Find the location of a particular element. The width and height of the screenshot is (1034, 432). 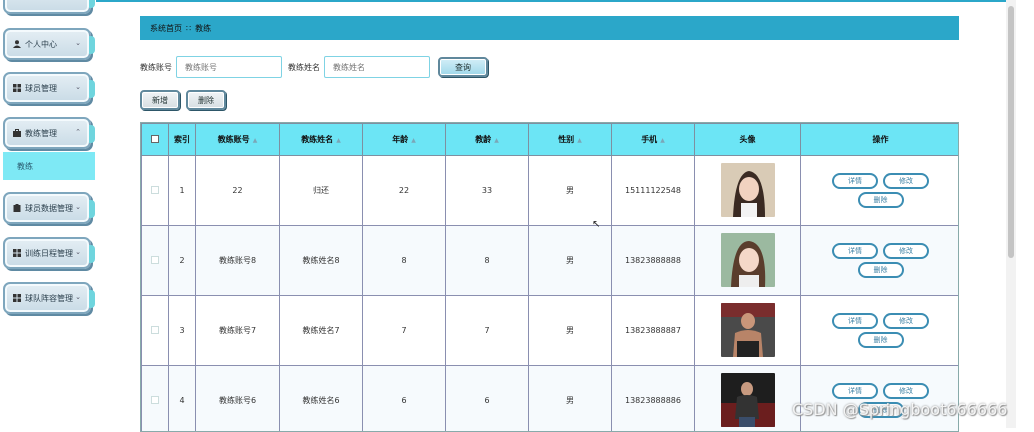

cell-name: 教练姓名6 is located at coordinates (321, 399).